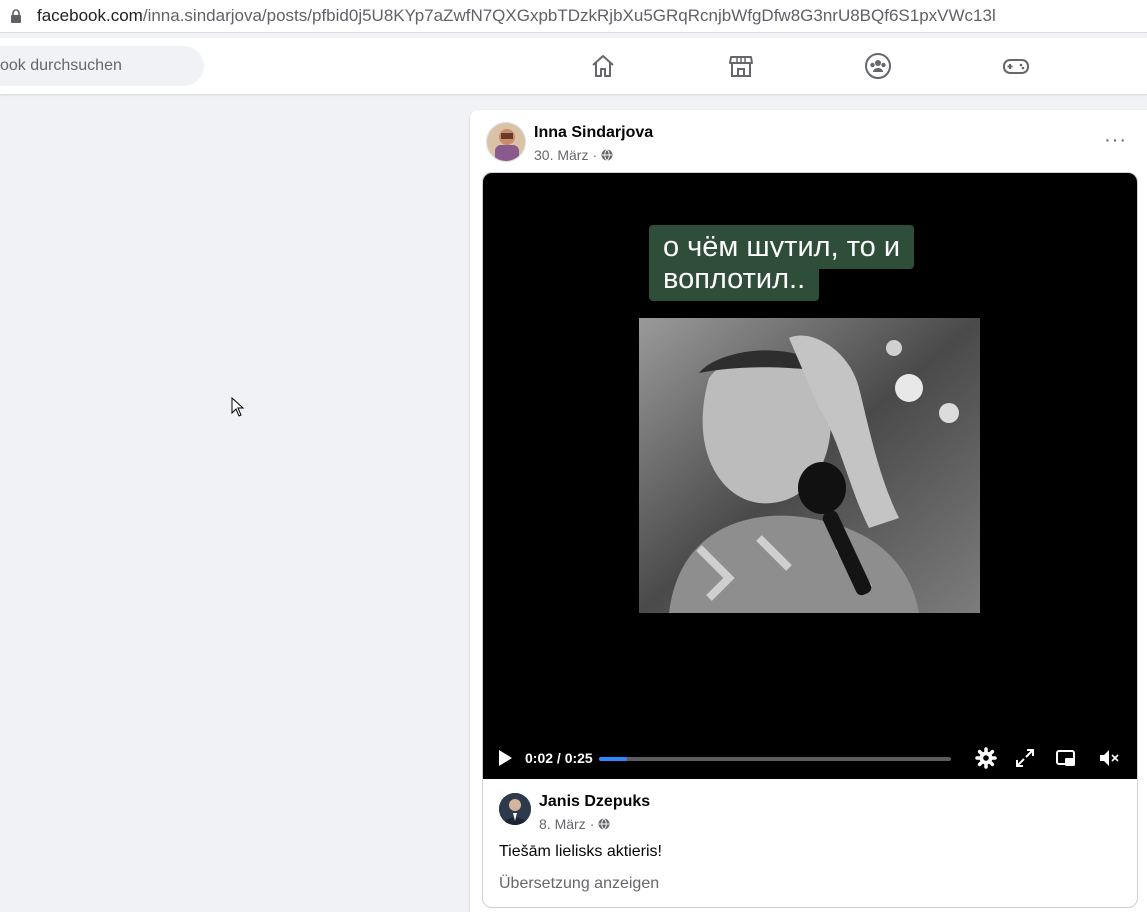 Image resolution: width=1147 pixels, height=912 pixels. Describe the element at coordinates (579, 884) in the screenshot. I see `see-translation-link: Übersetzung anzeigen` at that location.